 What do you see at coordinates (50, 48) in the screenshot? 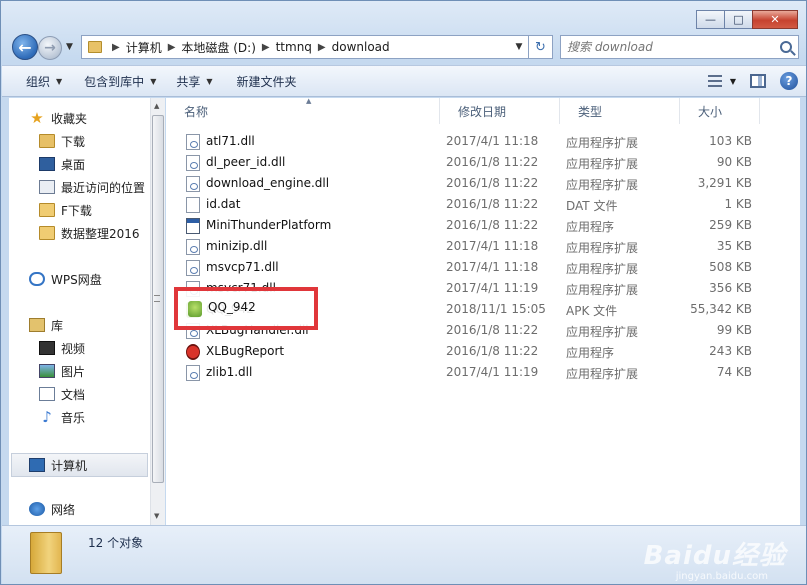
I see `forward-button: →` at bounding box center [50, 48].